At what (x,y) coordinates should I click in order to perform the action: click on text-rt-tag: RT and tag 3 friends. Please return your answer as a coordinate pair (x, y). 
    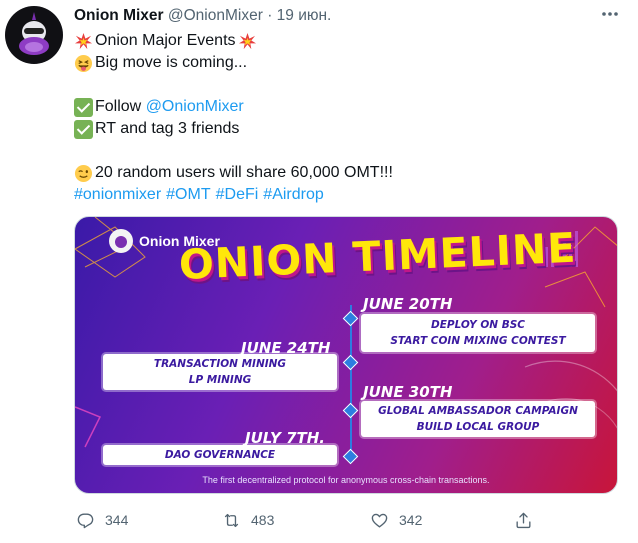
    Looking at the image, I should click on (167, 128).